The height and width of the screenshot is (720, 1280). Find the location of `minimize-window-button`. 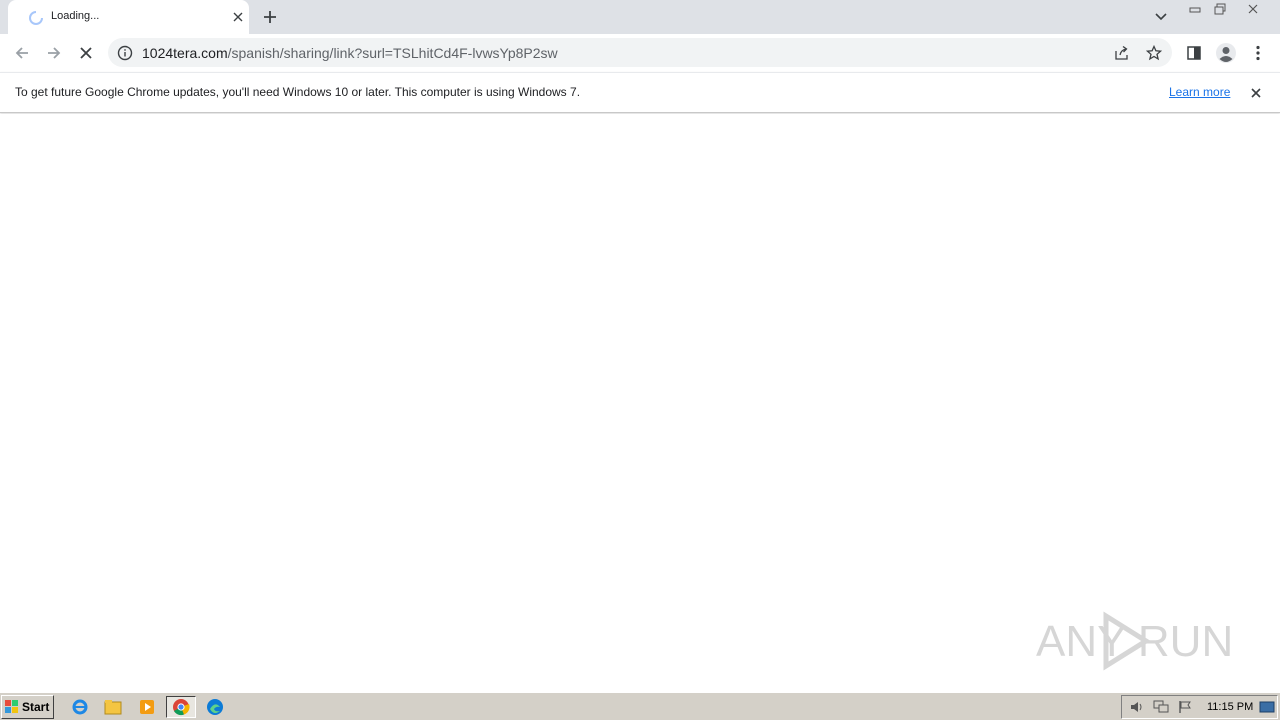

minimize-window-button is located at coordinates (1195, 9).